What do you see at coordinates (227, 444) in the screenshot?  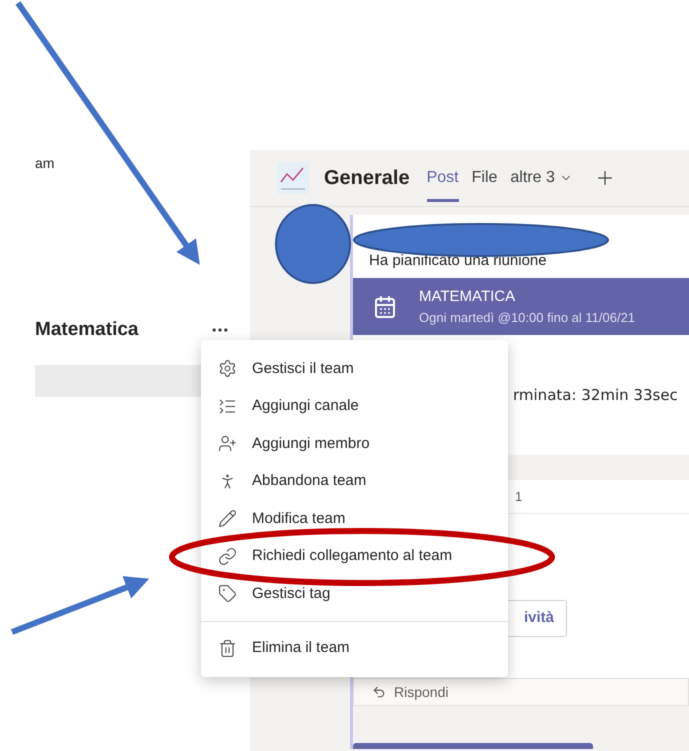 I see `add-person-icon` at bounding box center [227, 444].